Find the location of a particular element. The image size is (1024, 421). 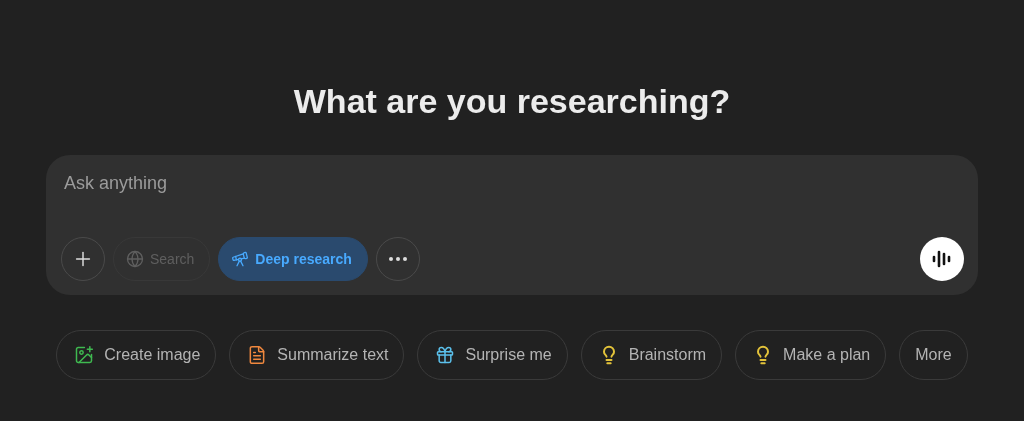

sound-wave-icon is located at coordinates (942, 259).